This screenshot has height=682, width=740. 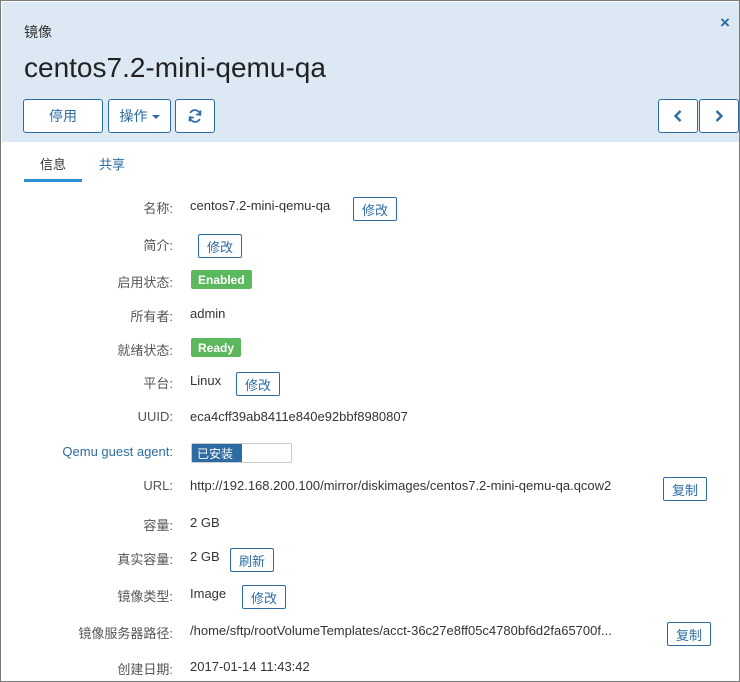 I want to click on edit-name-button: 修改, so click(x=375, y=209).